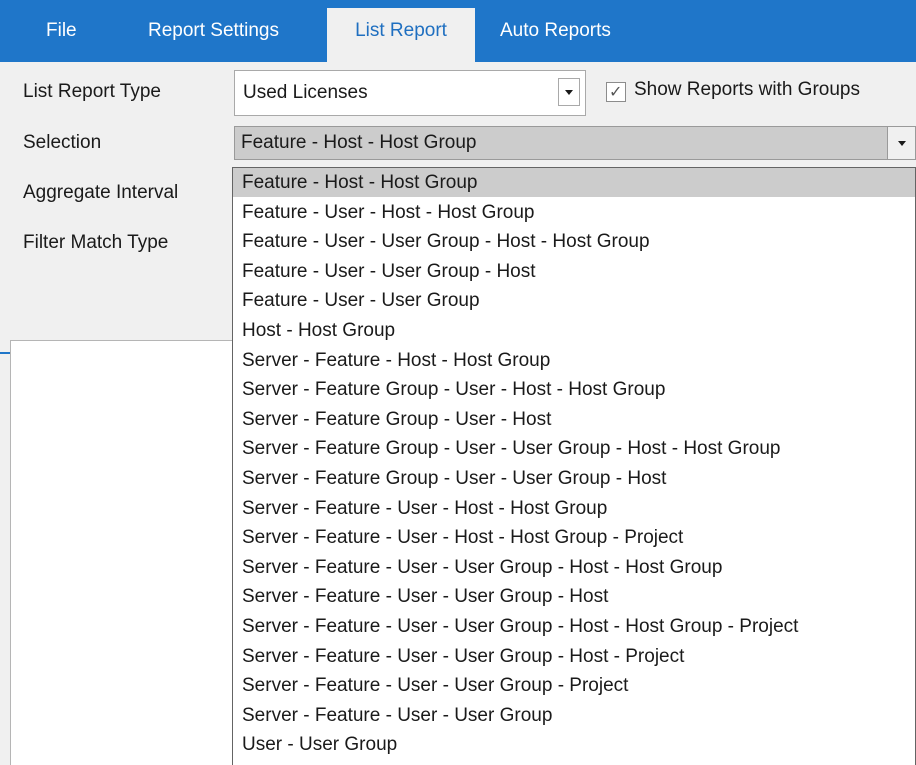 The width and height of the screenshot is (916, 765). I want to click on tab-list-report: List Report, so click(401, 35).